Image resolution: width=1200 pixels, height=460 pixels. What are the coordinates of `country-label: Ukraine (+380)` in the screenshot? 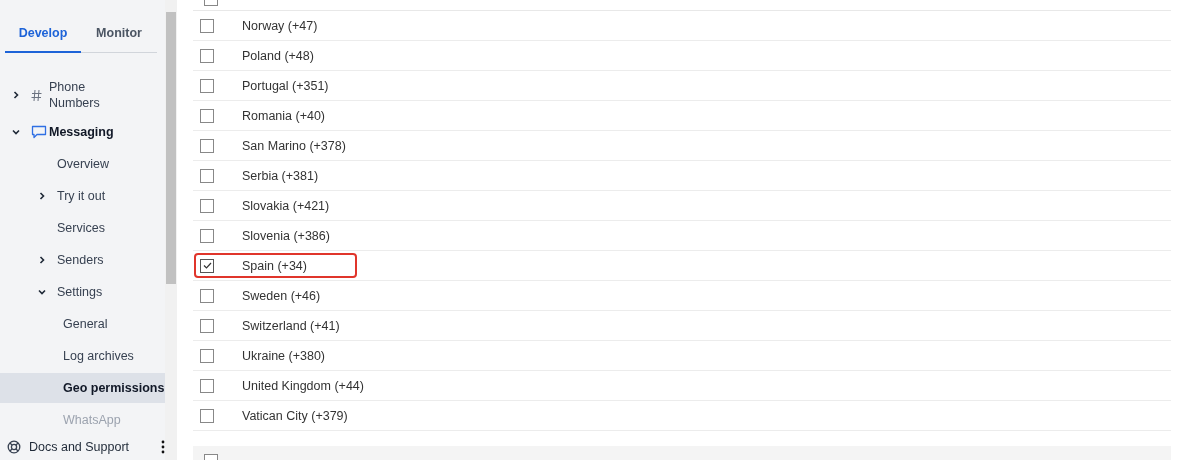 It's located at (284, 355).